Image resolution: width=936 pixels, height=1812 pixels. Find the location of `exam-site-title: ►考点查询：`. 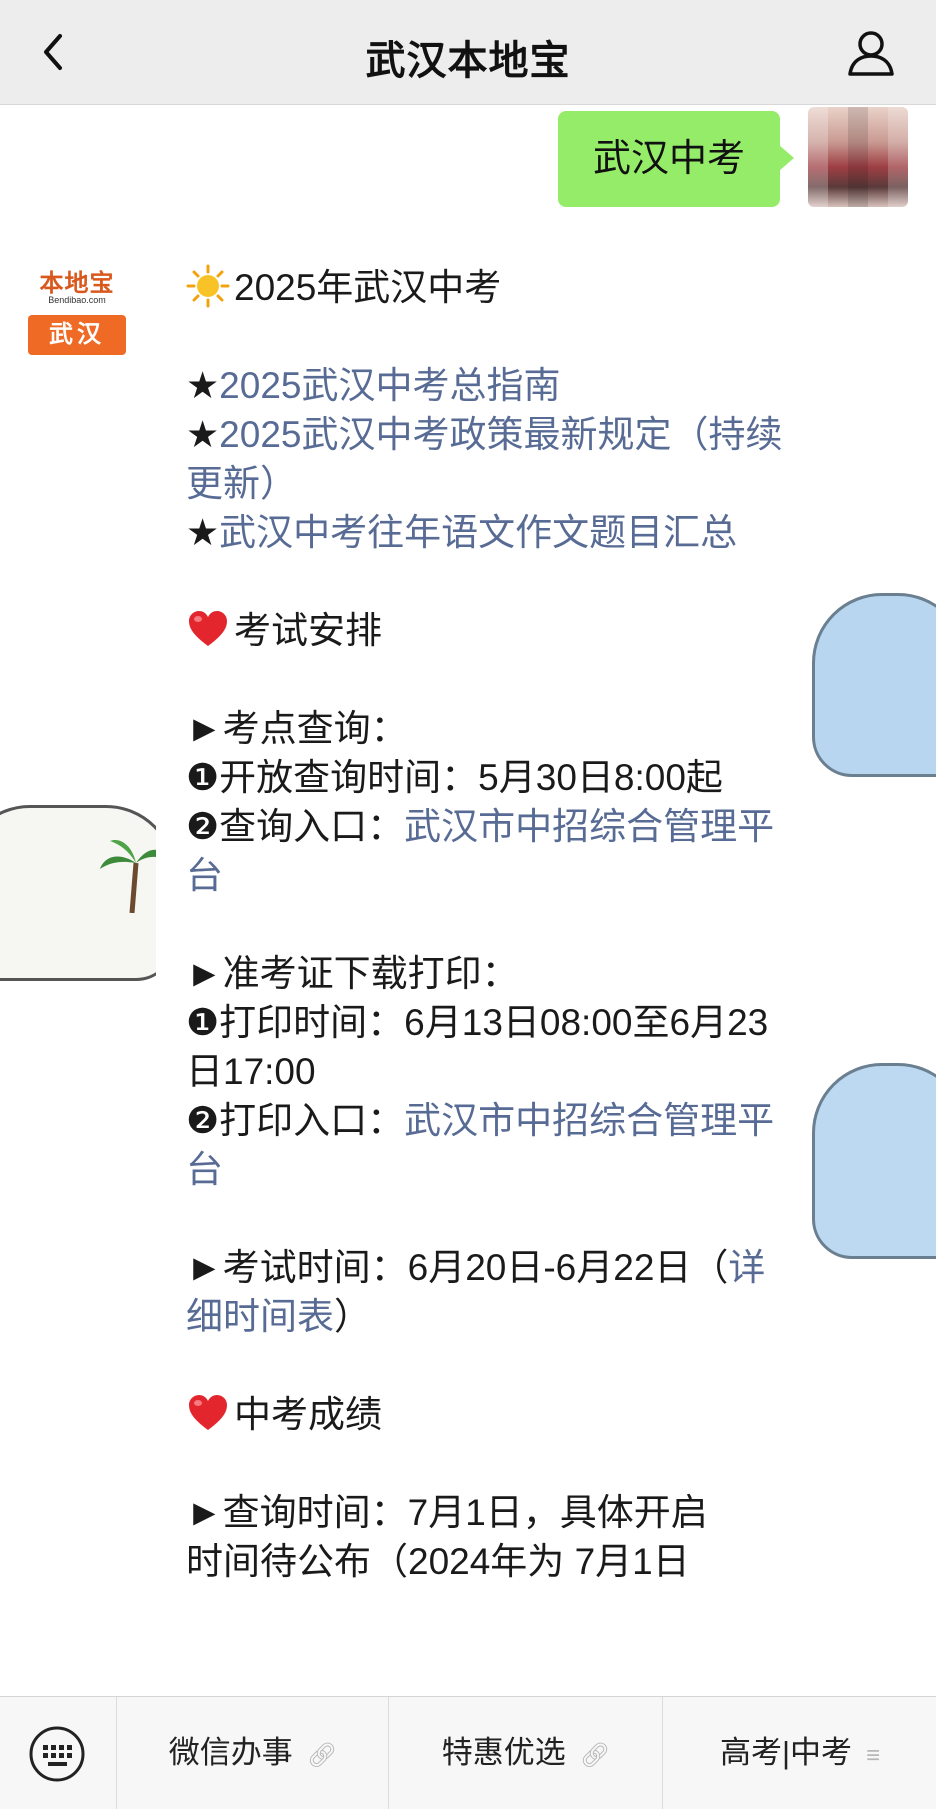

exam-site-title: ►考点查询： is located at coordinates (297, 728).